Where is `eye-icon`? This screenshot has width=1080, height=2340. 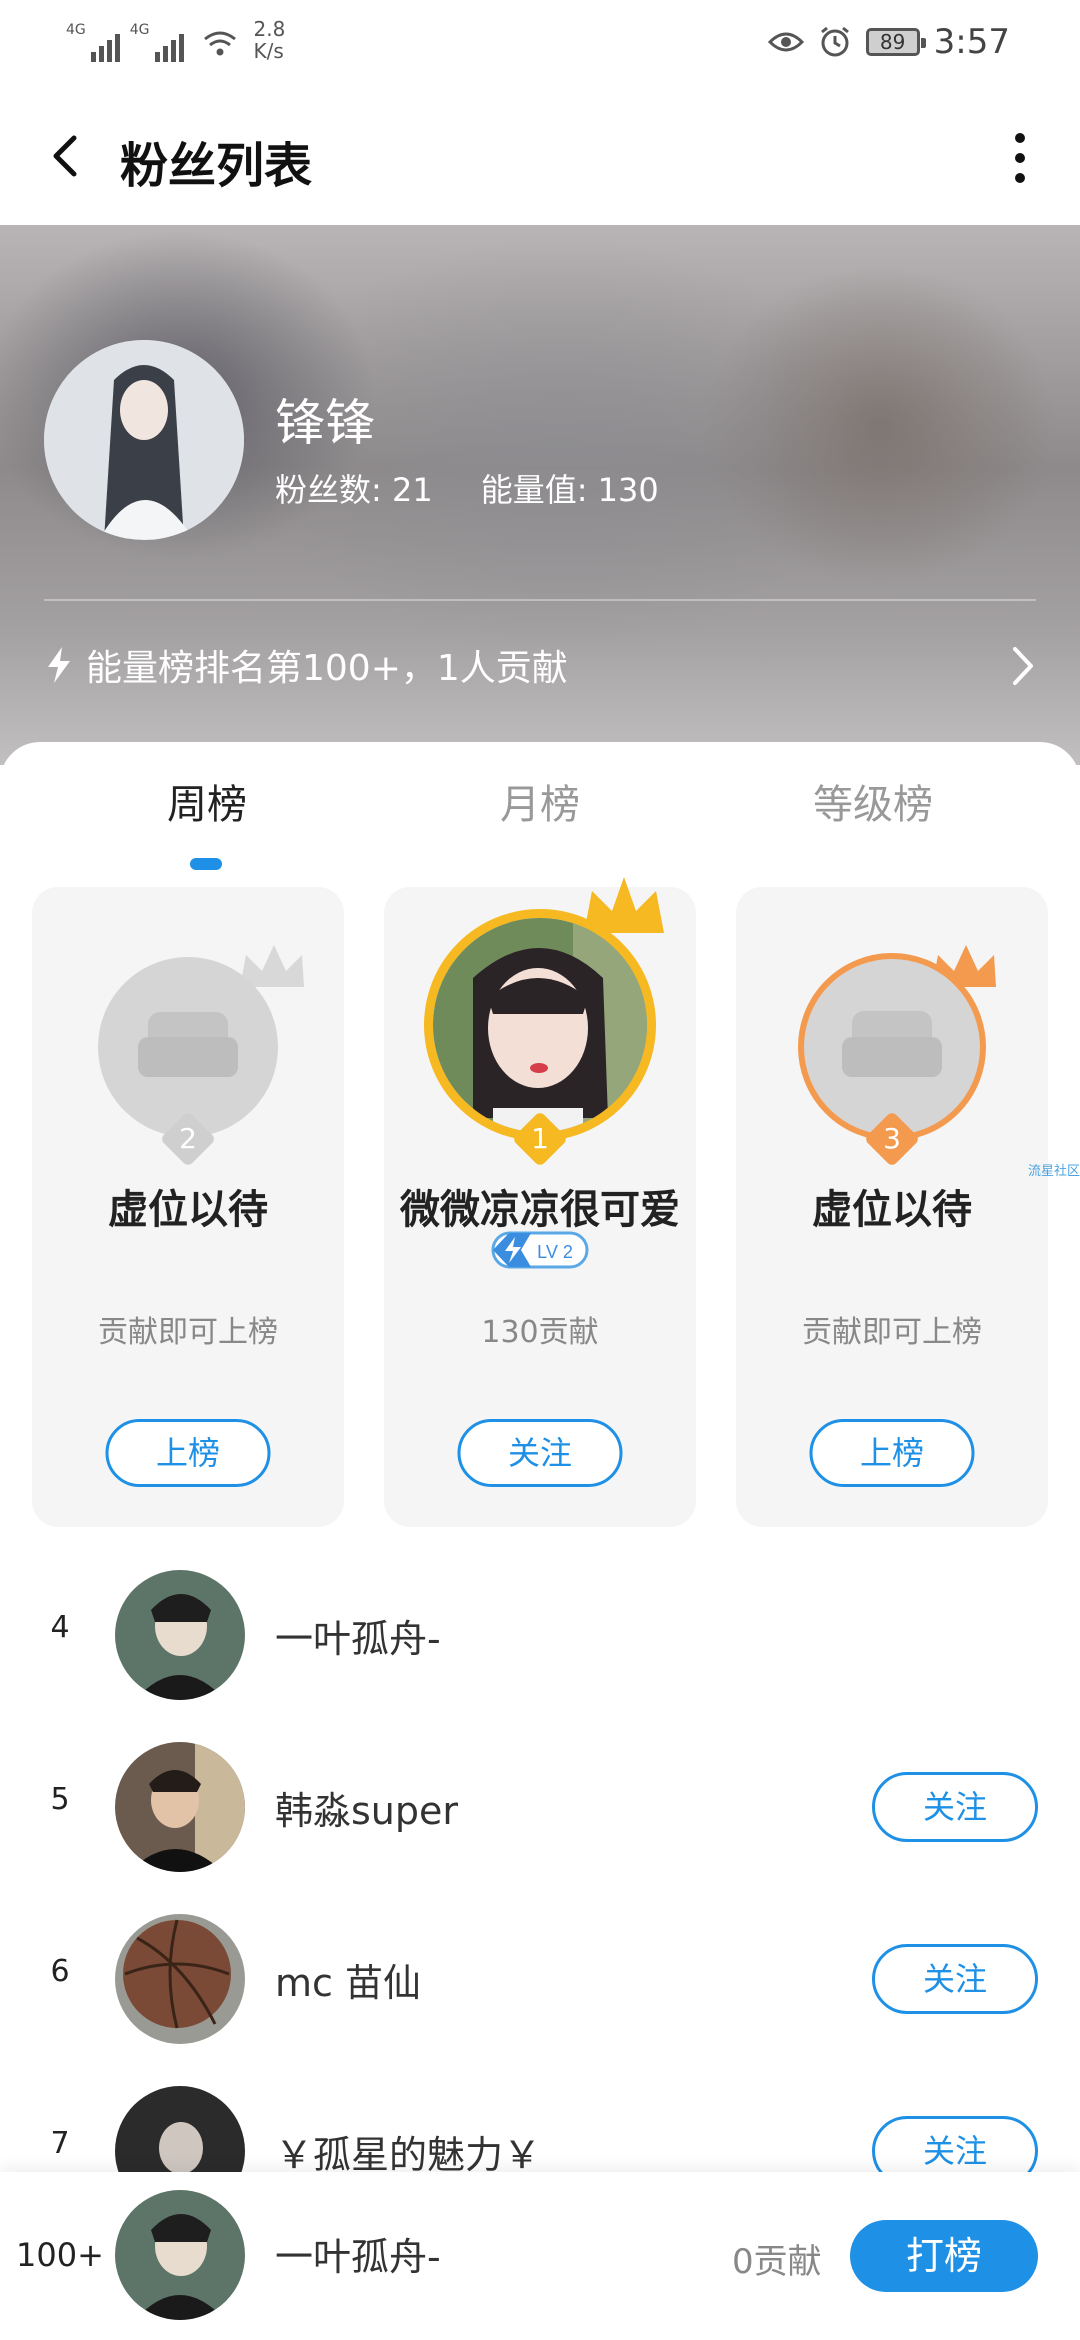
eye-icon is located at coordinates (785, 42).